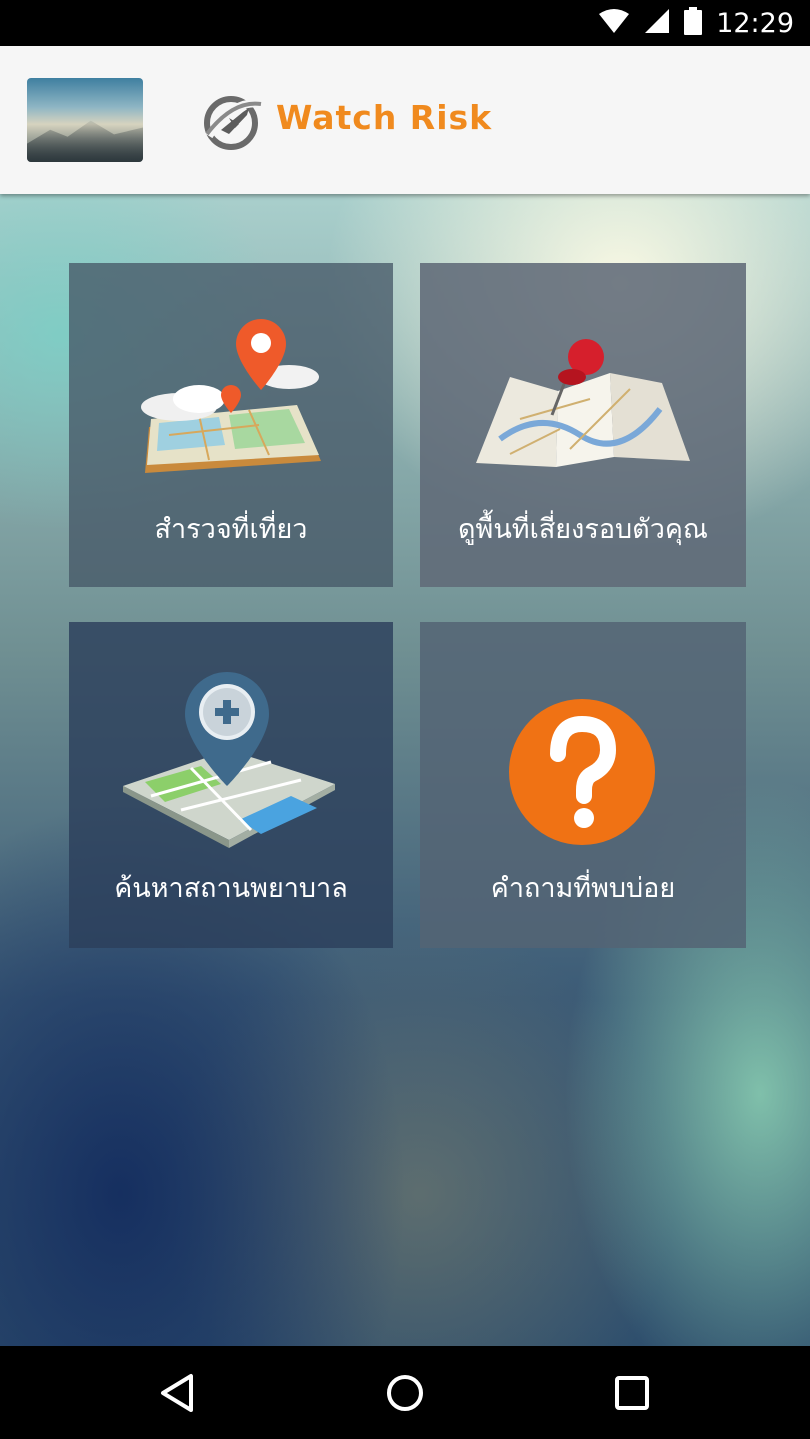 The height and width of the screenshot is (1439, 810). I want to click on tile-label: สำรวจที่เที่ยว, so click(231, 529).